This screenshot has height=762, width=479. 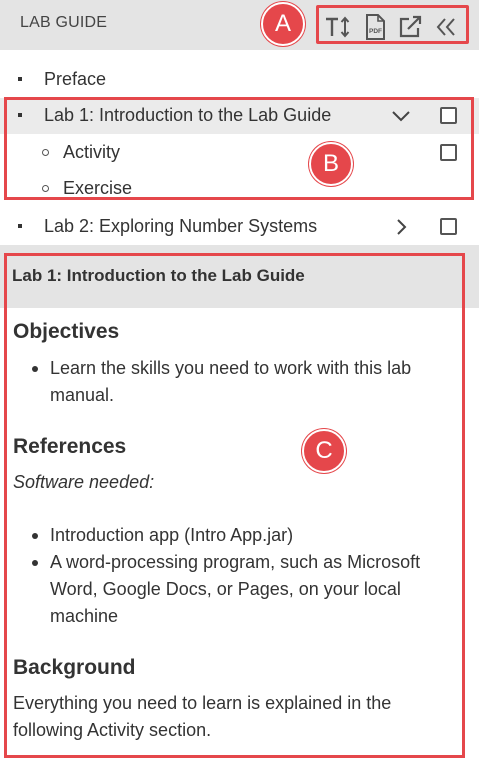 I want to click on content-heading: Lab 1: Introduction to the Lab Guide, so click(x=158, y=275).